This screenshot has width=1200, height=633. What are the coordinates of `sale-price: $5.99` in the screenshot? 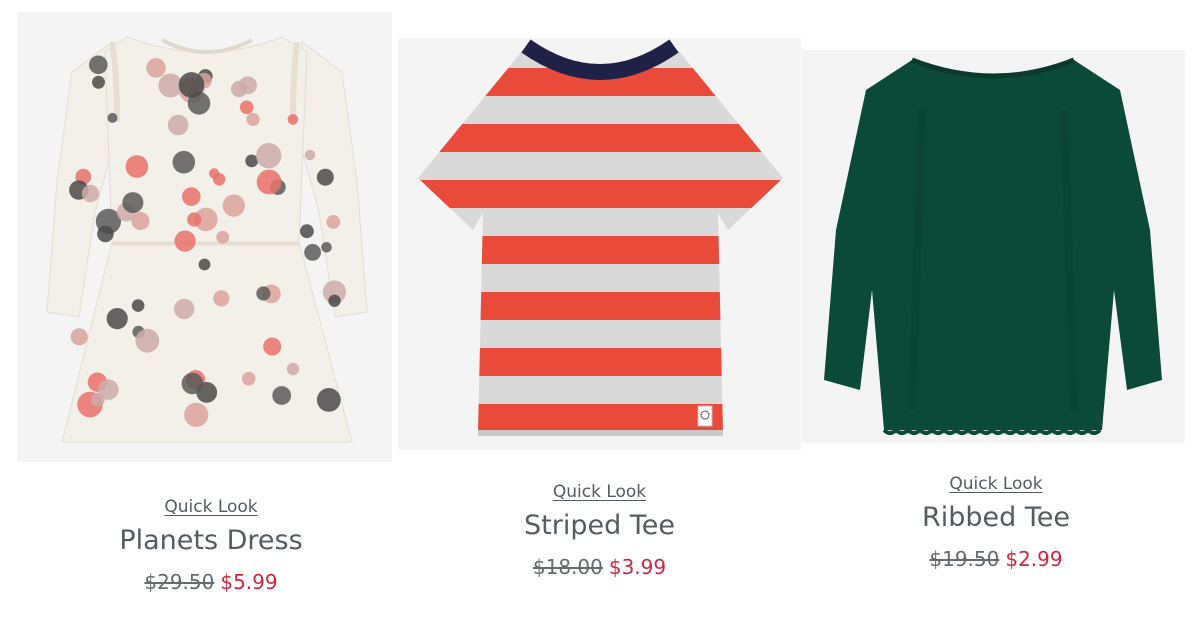 It's located at (249, 582).